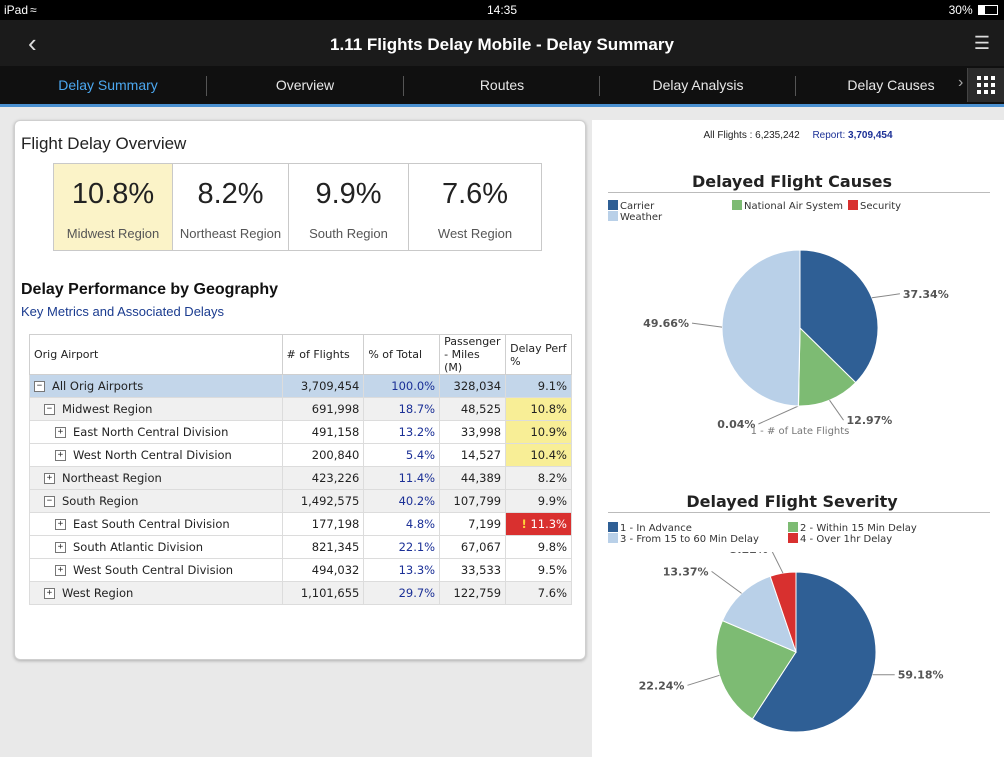 The width and height of the screenshot is (1004, 757). I want to click on delay-perf-cell: 8.2%, so click(538, 478).